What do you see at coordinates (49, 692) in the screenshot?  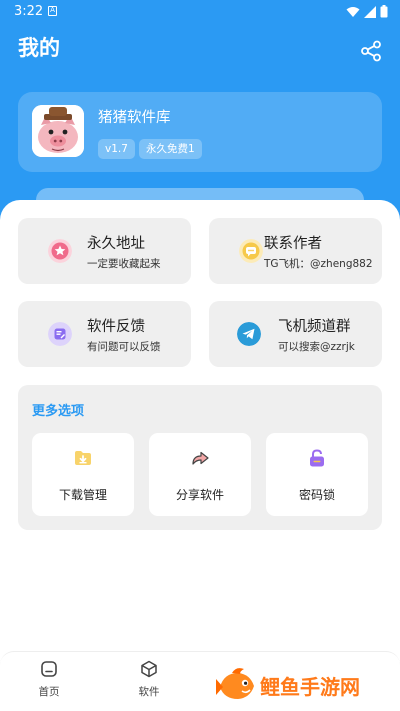 I see `nav-label: 首页` at bounding box center [49, 692].